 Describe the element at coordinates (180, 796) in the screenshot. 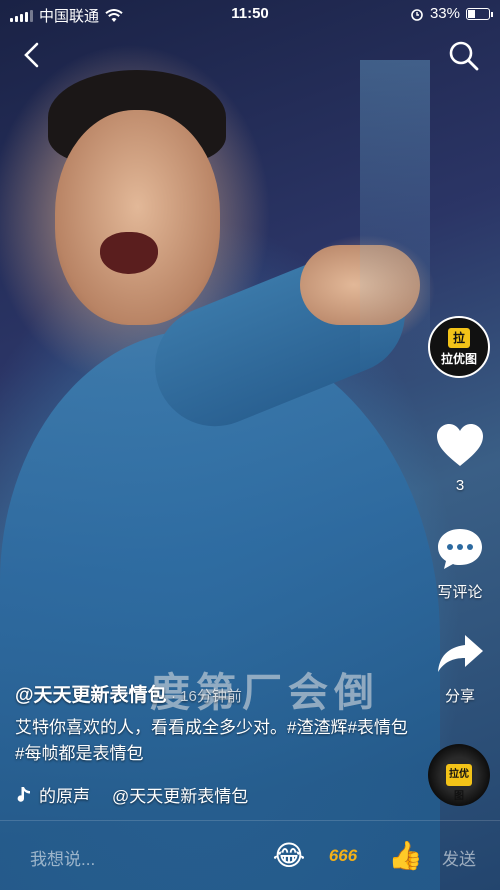

I see `music-author: @天天更新表情包` at that location.